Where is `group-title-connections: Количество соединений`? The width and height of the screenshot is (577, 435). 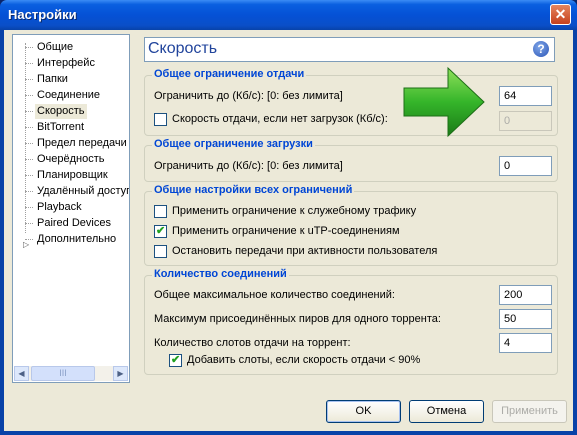
group-title-connections: Количество соединений is located at coordinates (220, 274).